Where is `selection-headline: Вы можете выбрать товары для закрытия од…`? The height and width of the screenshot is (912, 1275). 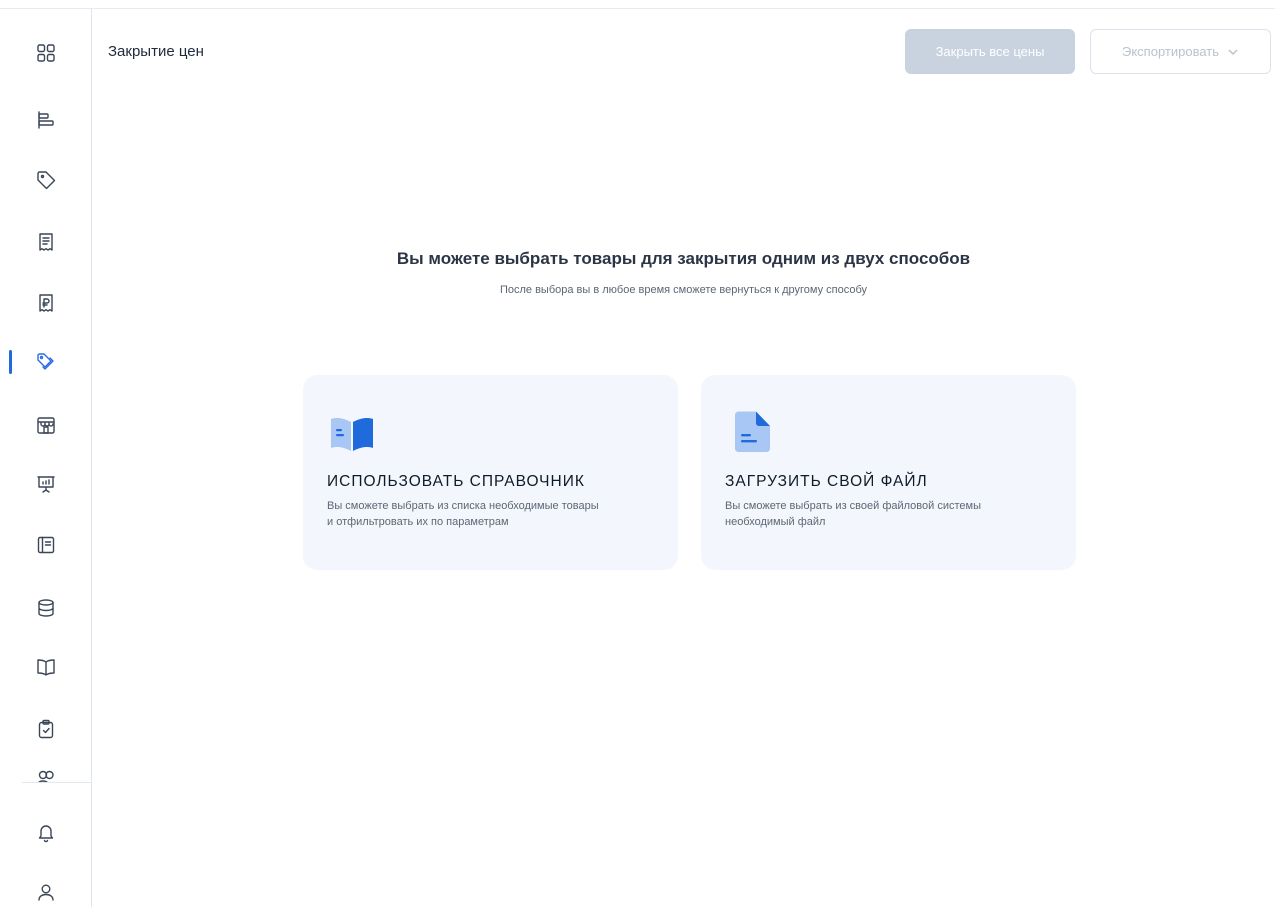 selection-headline: Вы можете выбрать товары для закрытия од… is located at coordinates (683, 258).